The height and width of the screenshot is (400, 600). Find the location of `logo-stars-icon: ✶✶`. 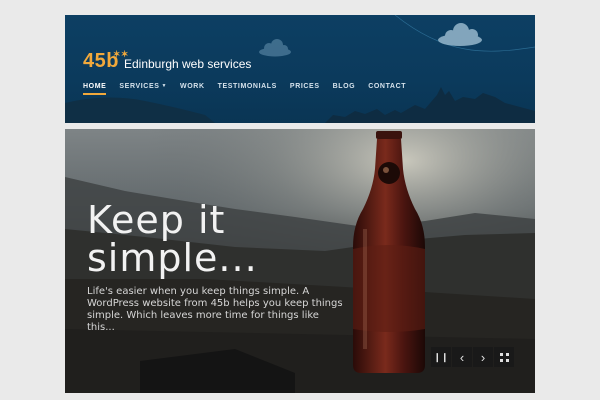

logo-stars-icon: ✶✶ is located at coordinates (120, 54).